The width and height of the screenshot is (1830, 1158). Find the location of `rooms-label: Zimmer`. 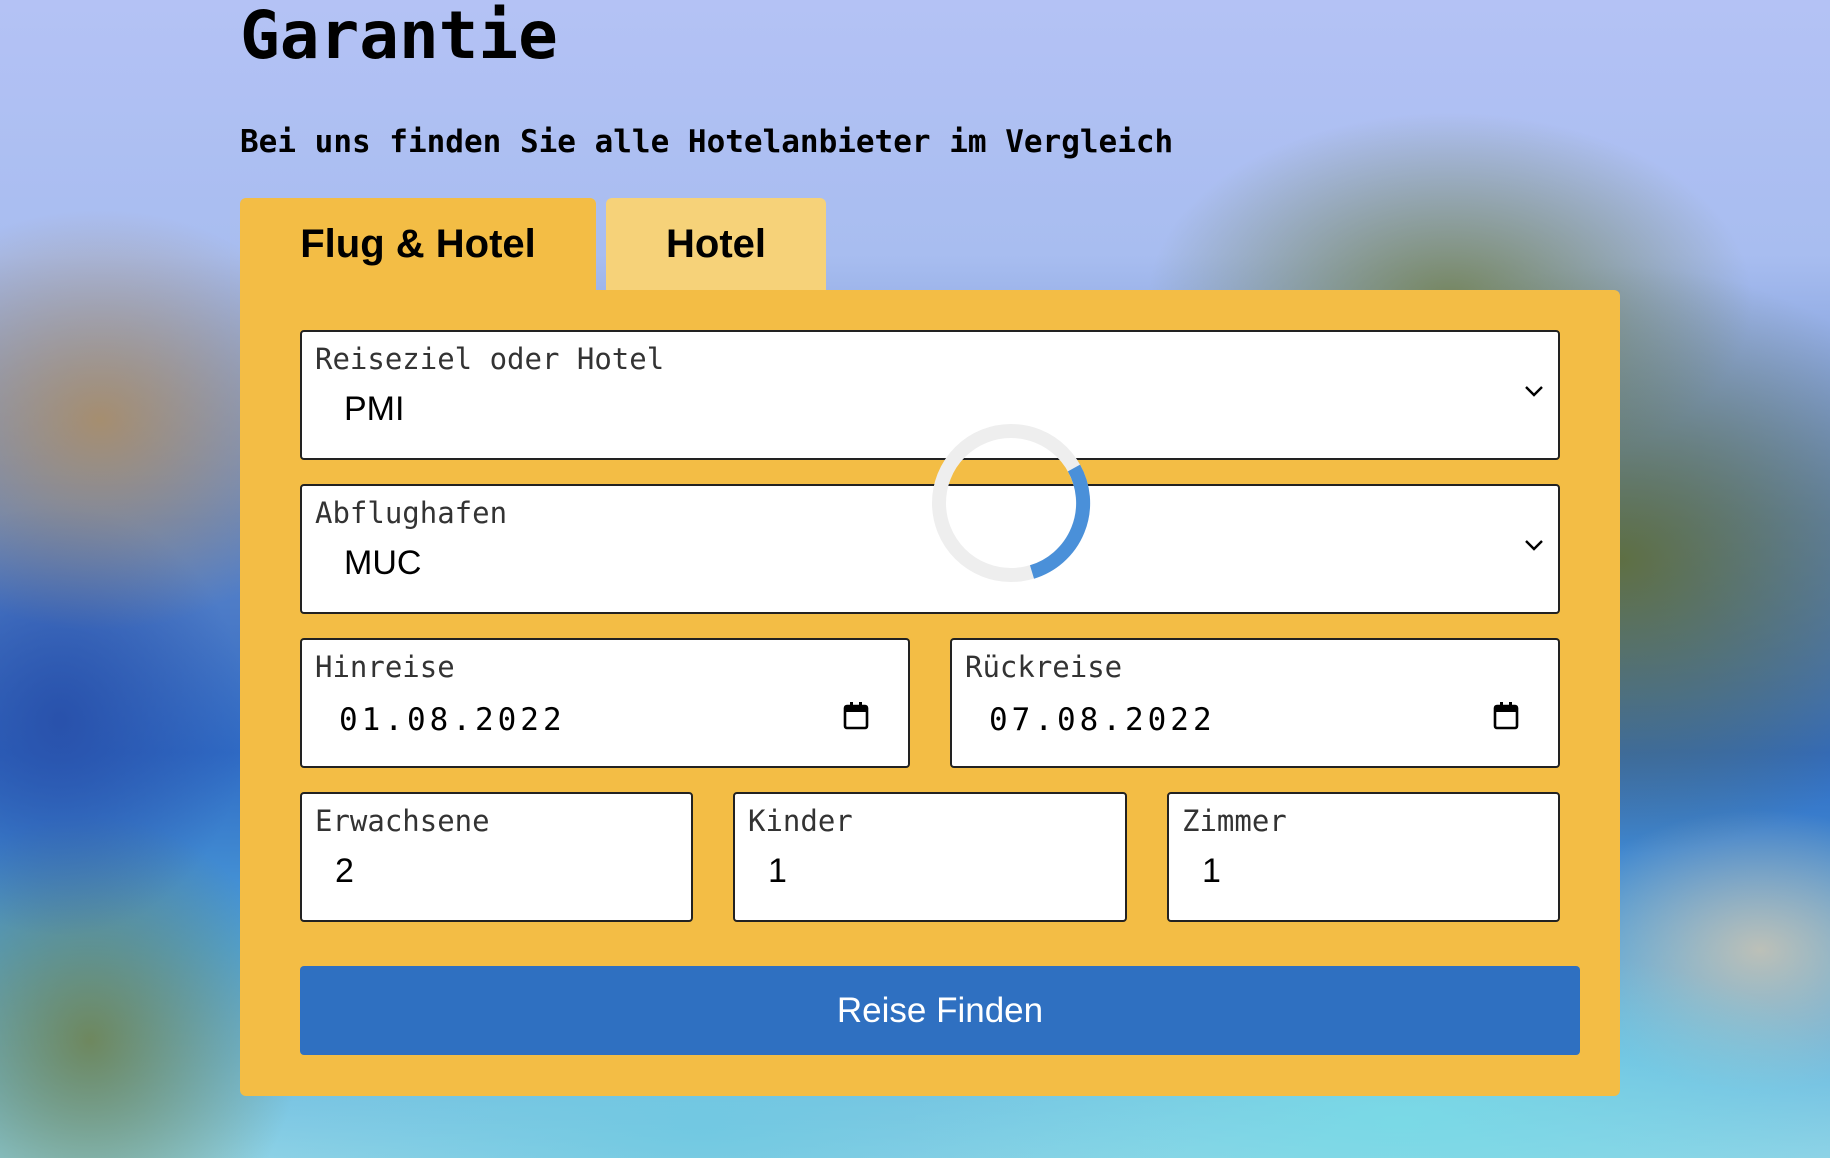

rooms-label: Zimmer is located at coordinates (1234, 821).